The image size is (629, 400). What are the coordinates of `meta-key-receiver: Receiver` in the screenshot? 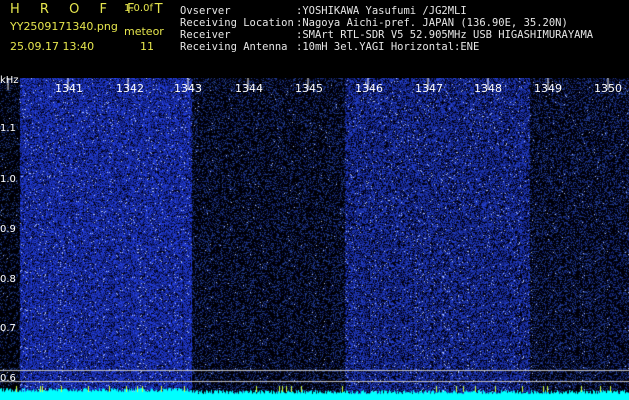 It's located at (205, 35).